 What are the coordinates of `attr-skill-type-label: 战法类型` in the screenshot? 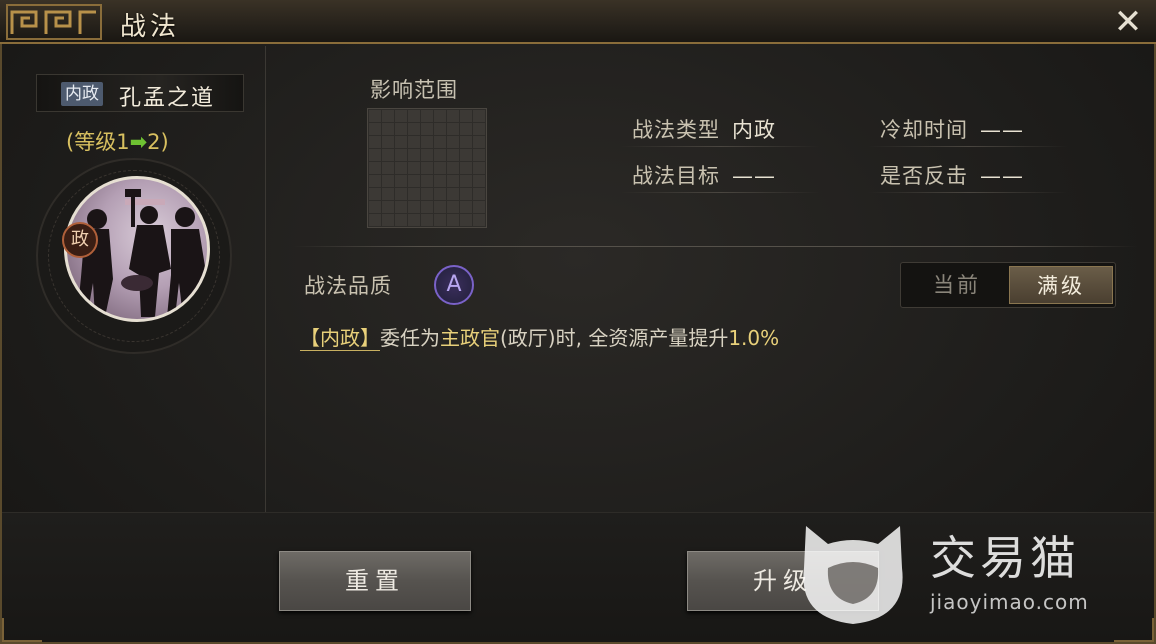 It's located at (676, 130).